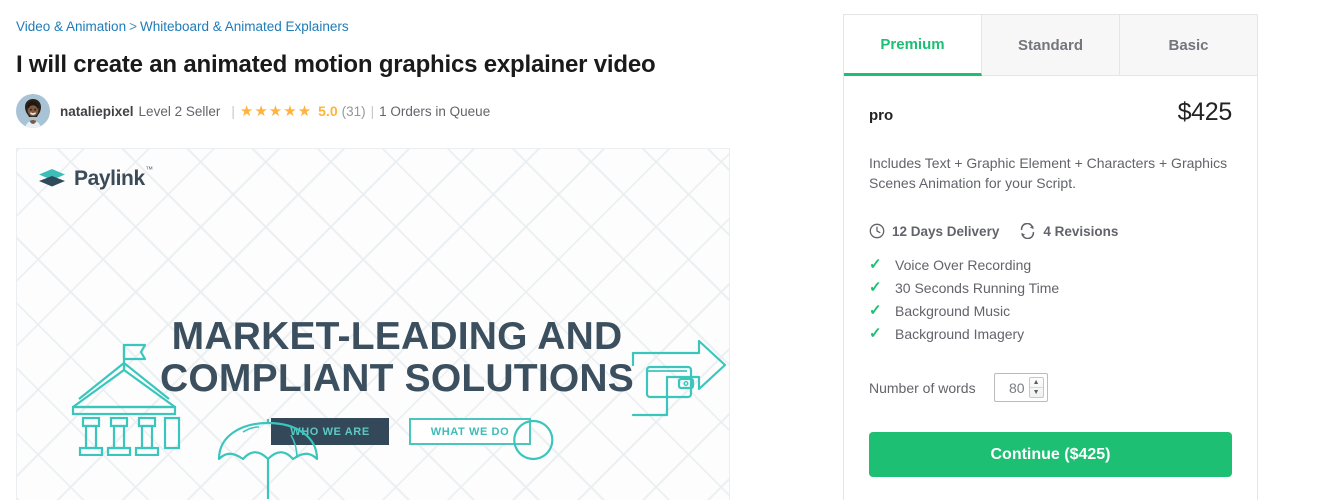  What do you see at coordinates (1050, 333) in the screenshot?
I see `list-item: ✓ Background Imagery` at bounding box center [1050, 333].